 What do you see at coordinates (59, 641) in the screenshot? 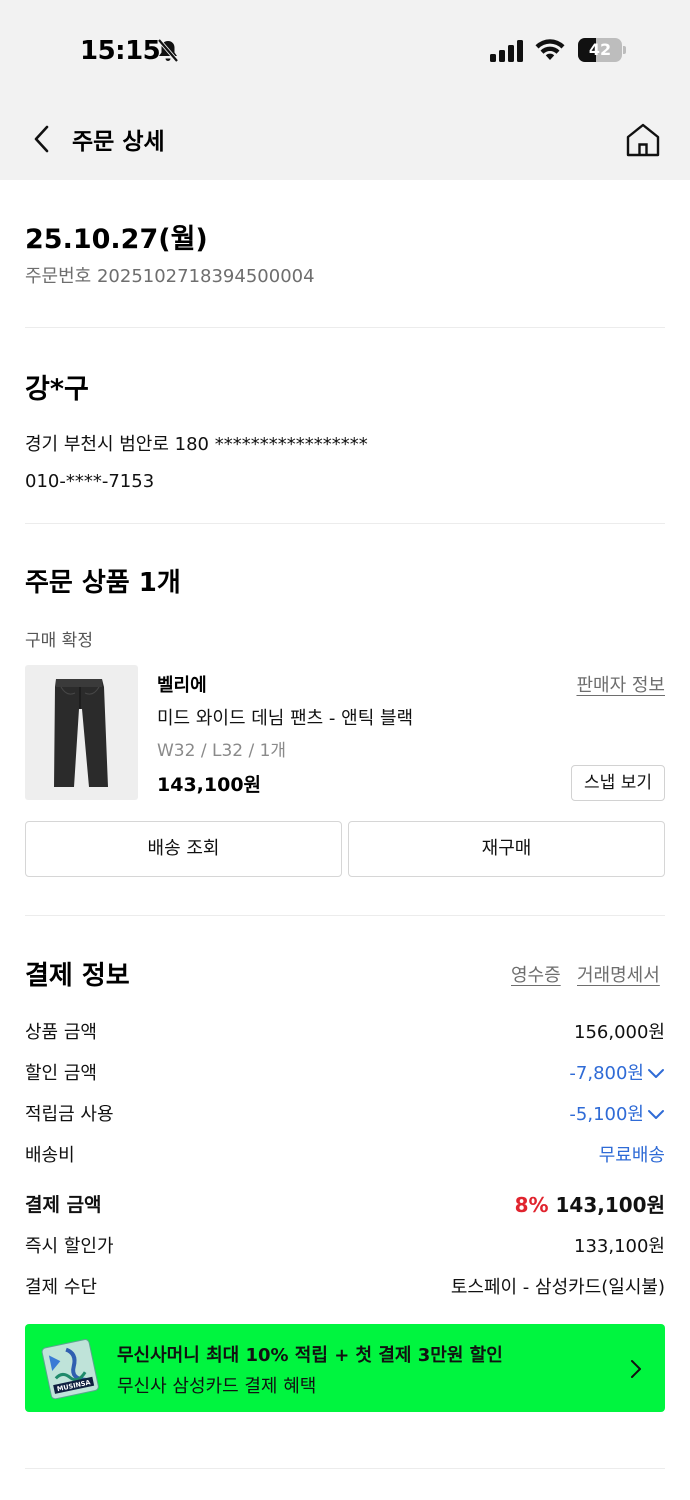
I see `order-status-label: 구매 확정` at bounding box center [59, 641].